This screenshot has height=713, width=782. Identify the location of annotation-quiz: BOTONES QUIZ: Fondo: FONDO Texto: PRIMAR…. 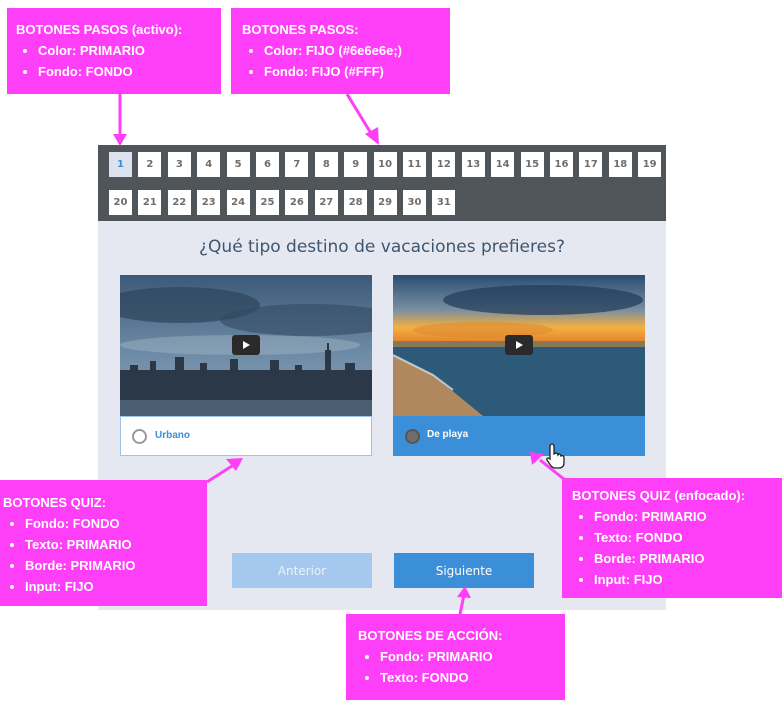
(103, 543).